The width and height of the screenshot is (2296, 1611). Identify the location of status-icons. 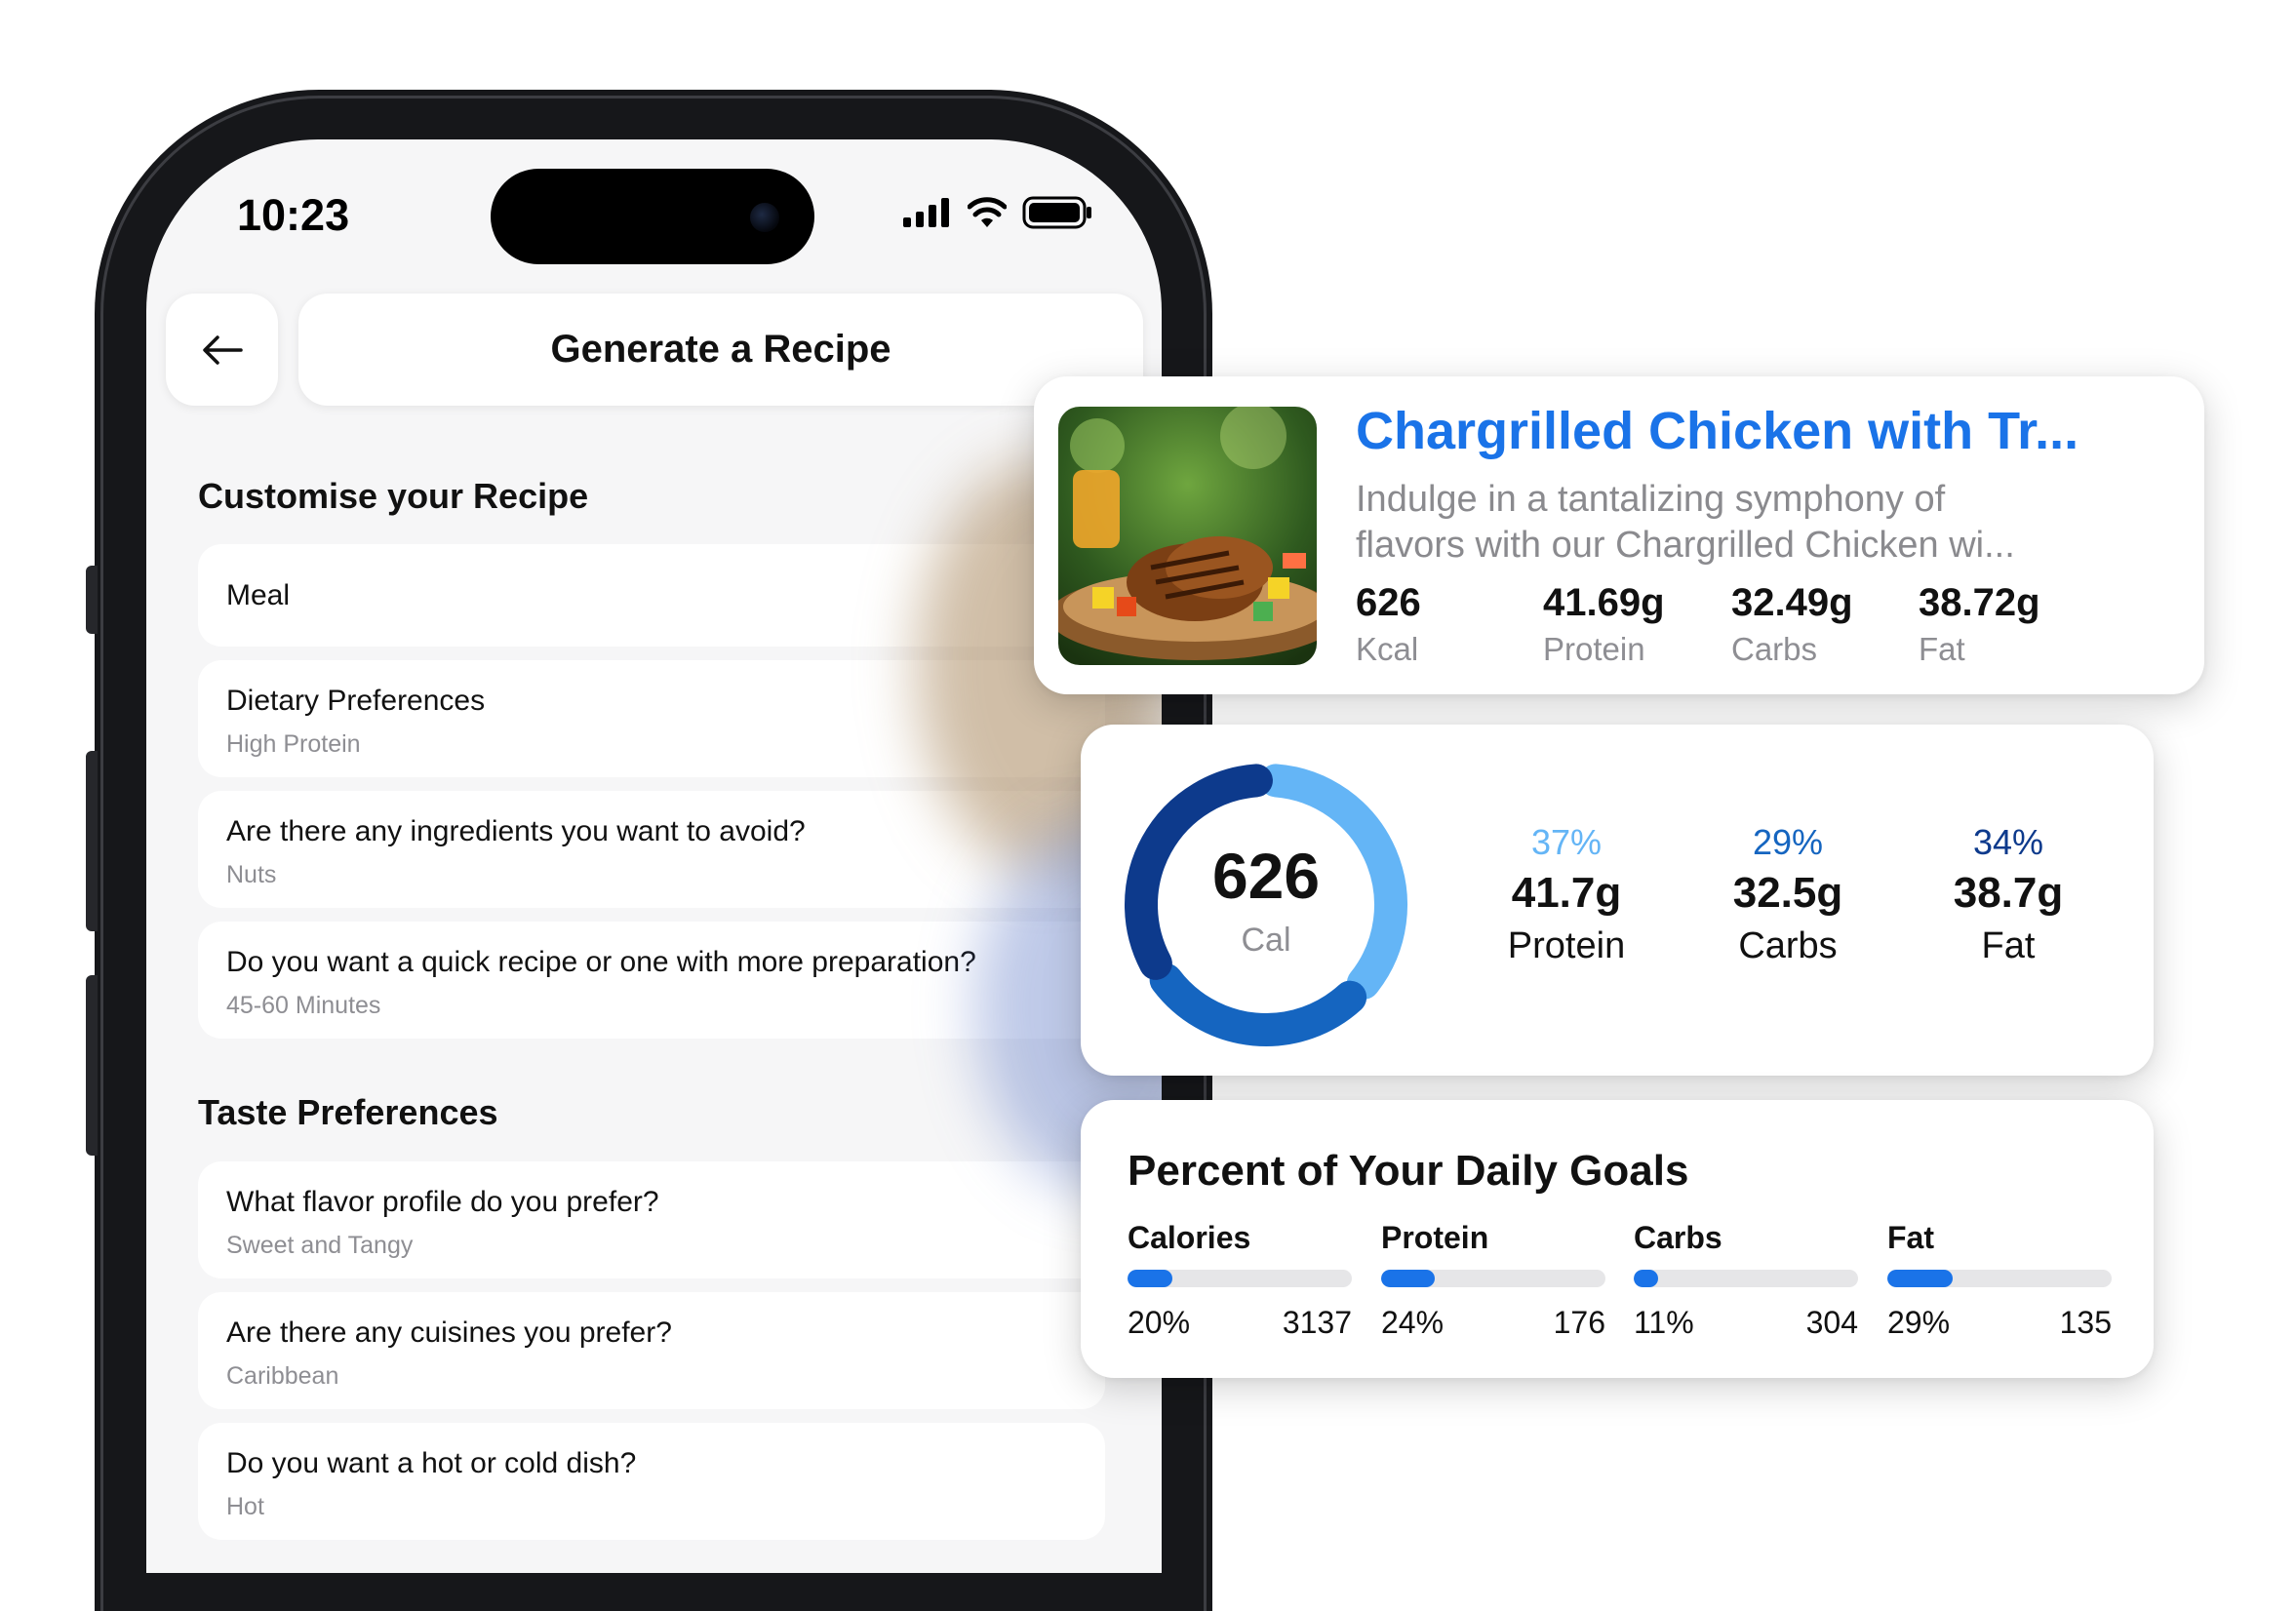
(997, 212).